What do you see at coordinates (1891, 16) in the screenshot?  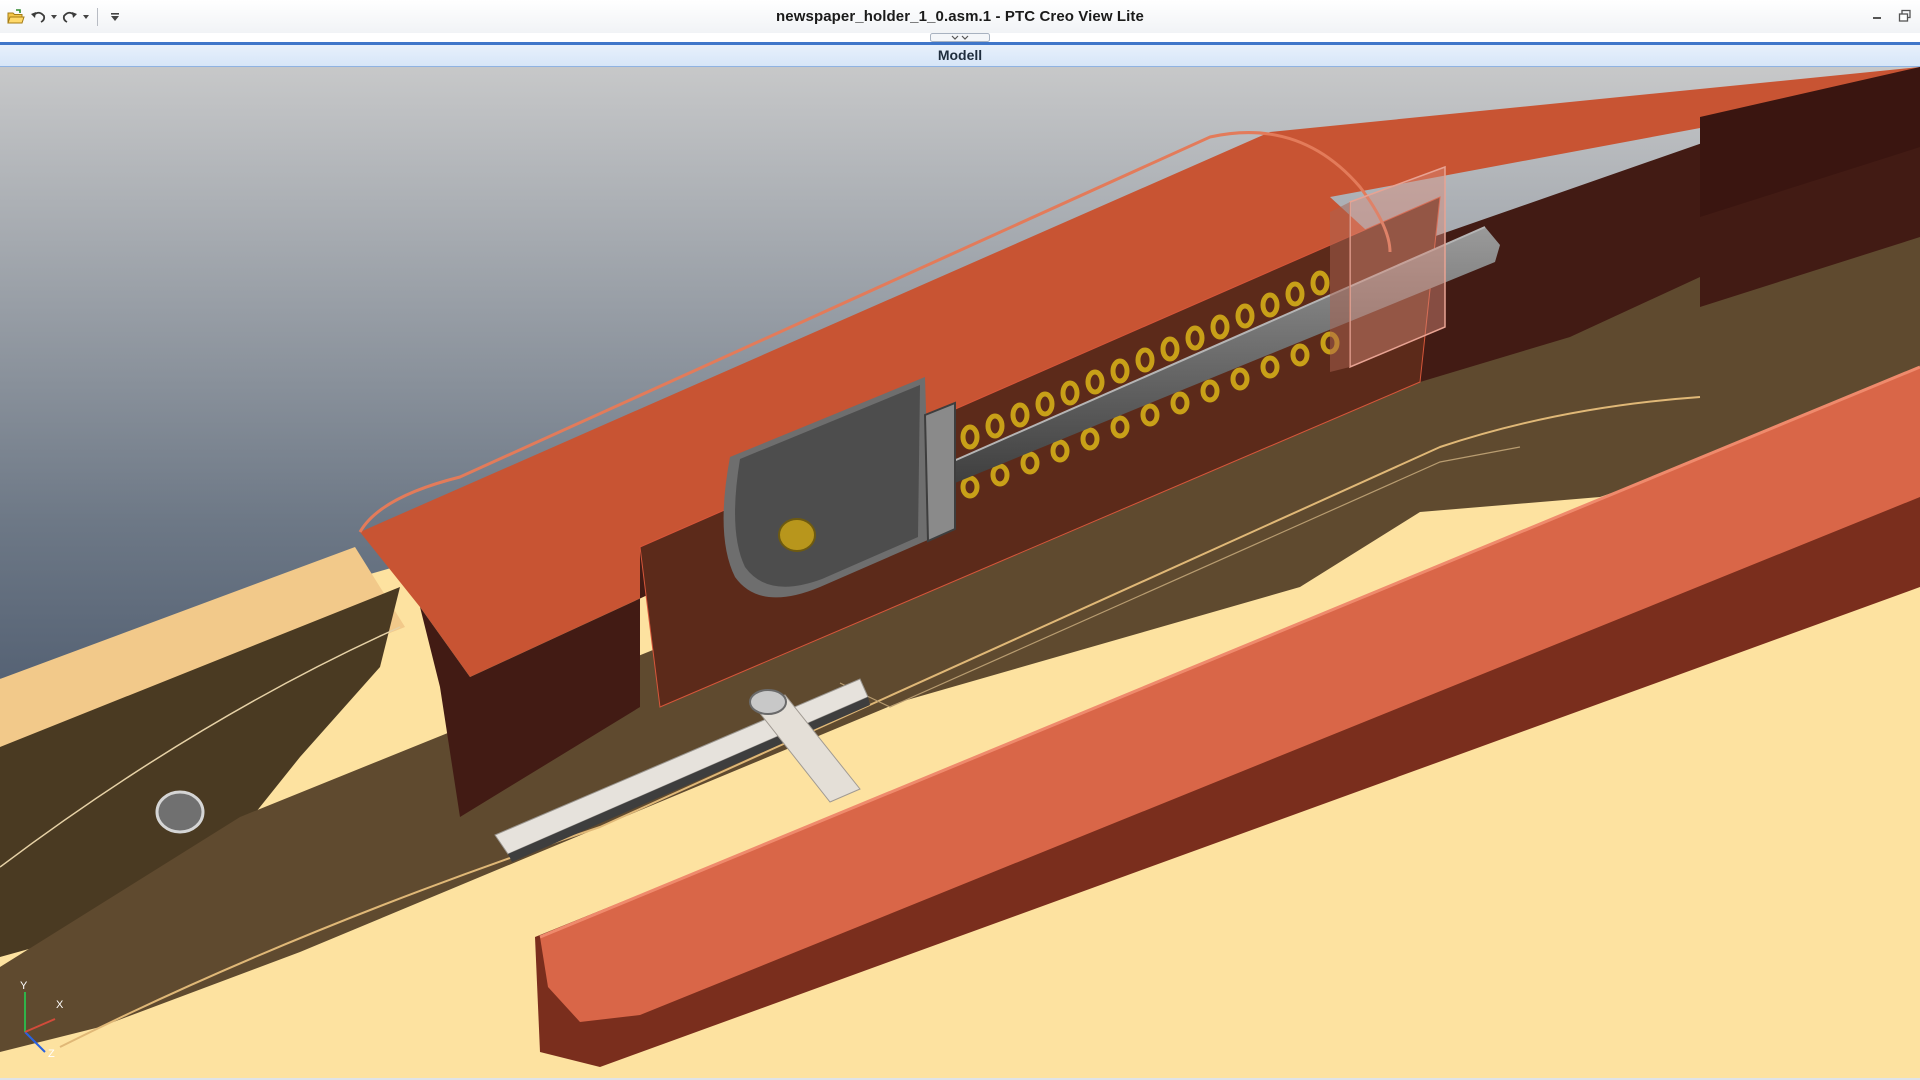 I see `window-controls` at bounding box center [1891, 16].